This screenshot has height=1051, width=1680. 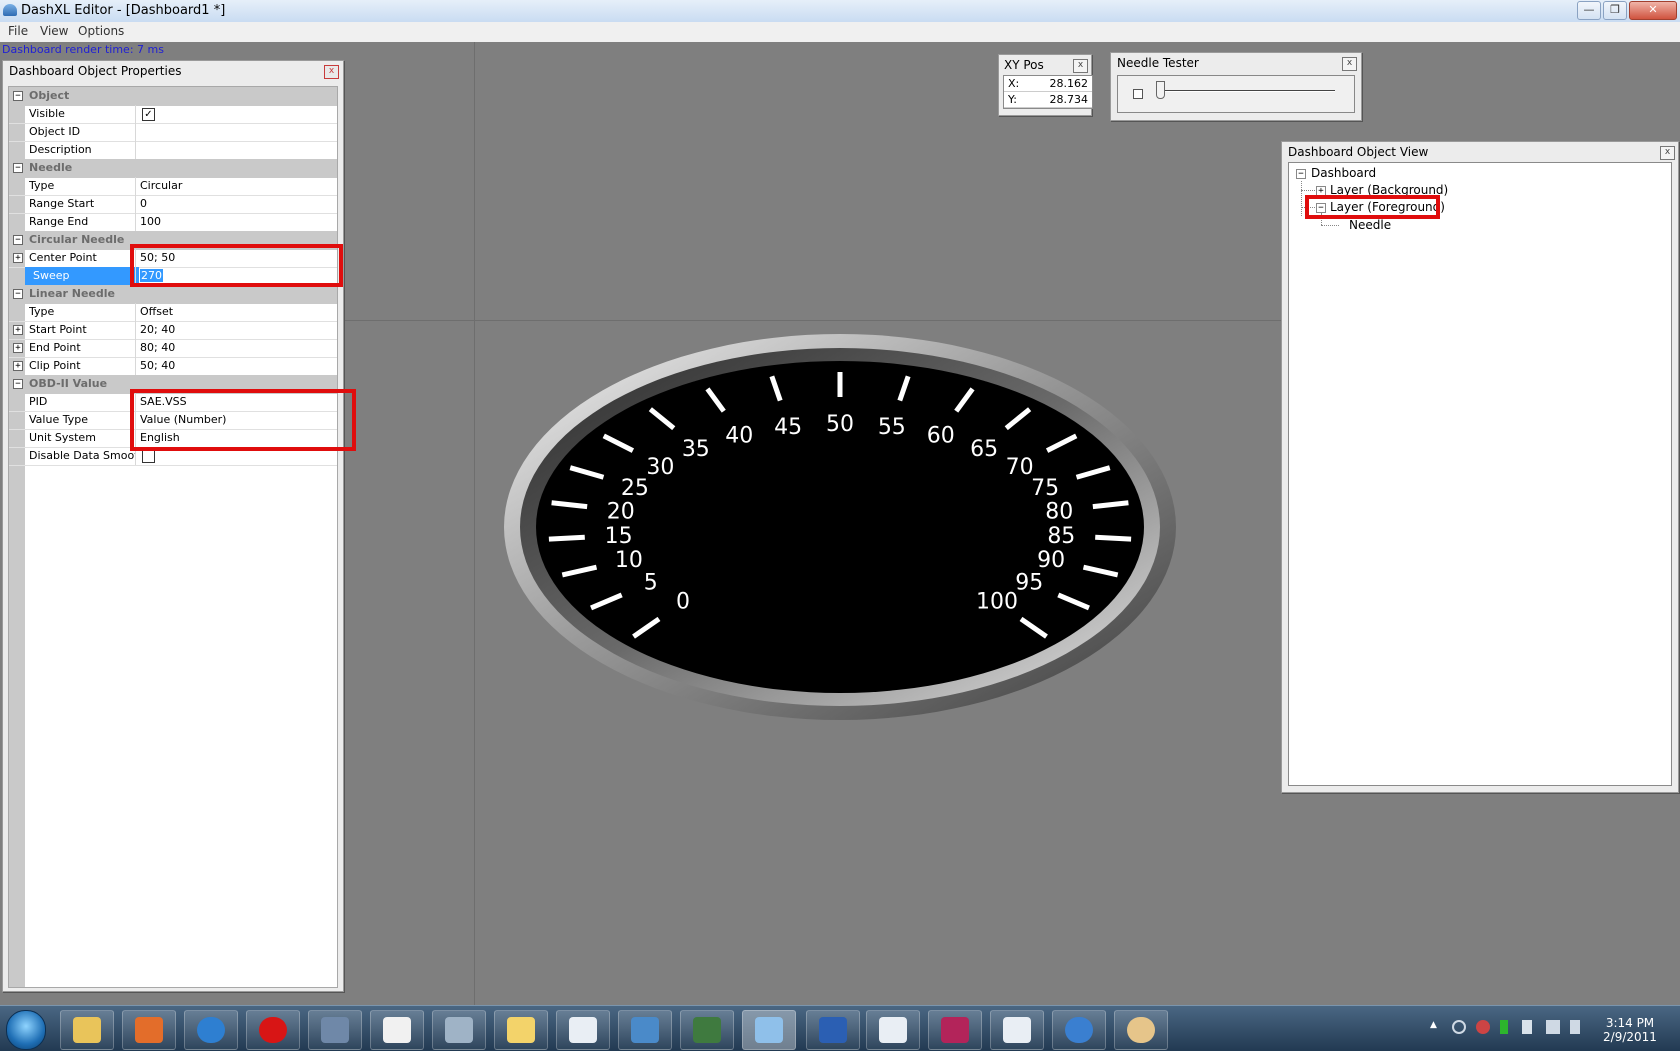 I want to click on disable-smoothing-checkbox, so click(x=148, y=456).